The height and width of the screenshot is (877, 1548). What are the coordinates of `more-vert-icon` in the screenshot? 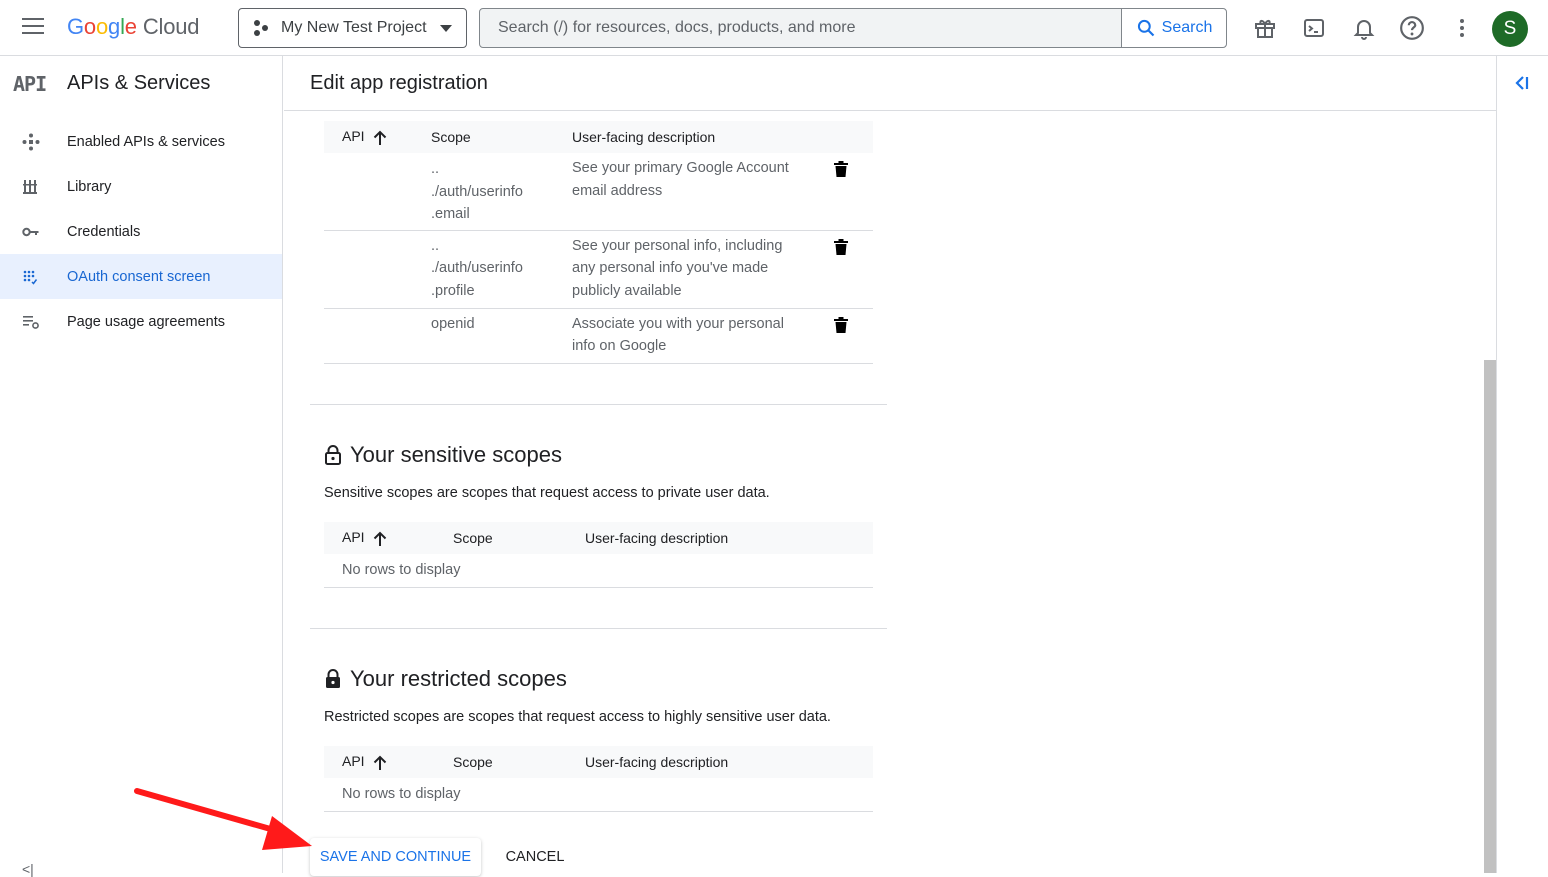 It's located at (1462, 28).